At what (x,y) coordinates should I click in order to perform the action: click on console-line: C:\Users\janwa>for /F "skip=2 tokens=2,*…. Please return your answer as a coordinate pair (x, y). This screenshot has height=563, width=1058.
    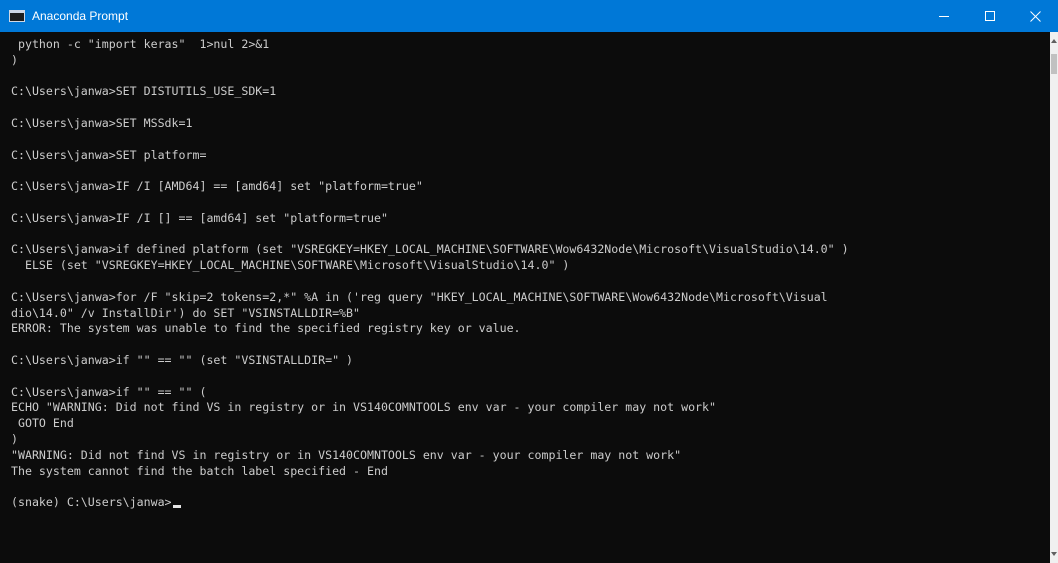
    Looking at the image, I should click on (419, 296).